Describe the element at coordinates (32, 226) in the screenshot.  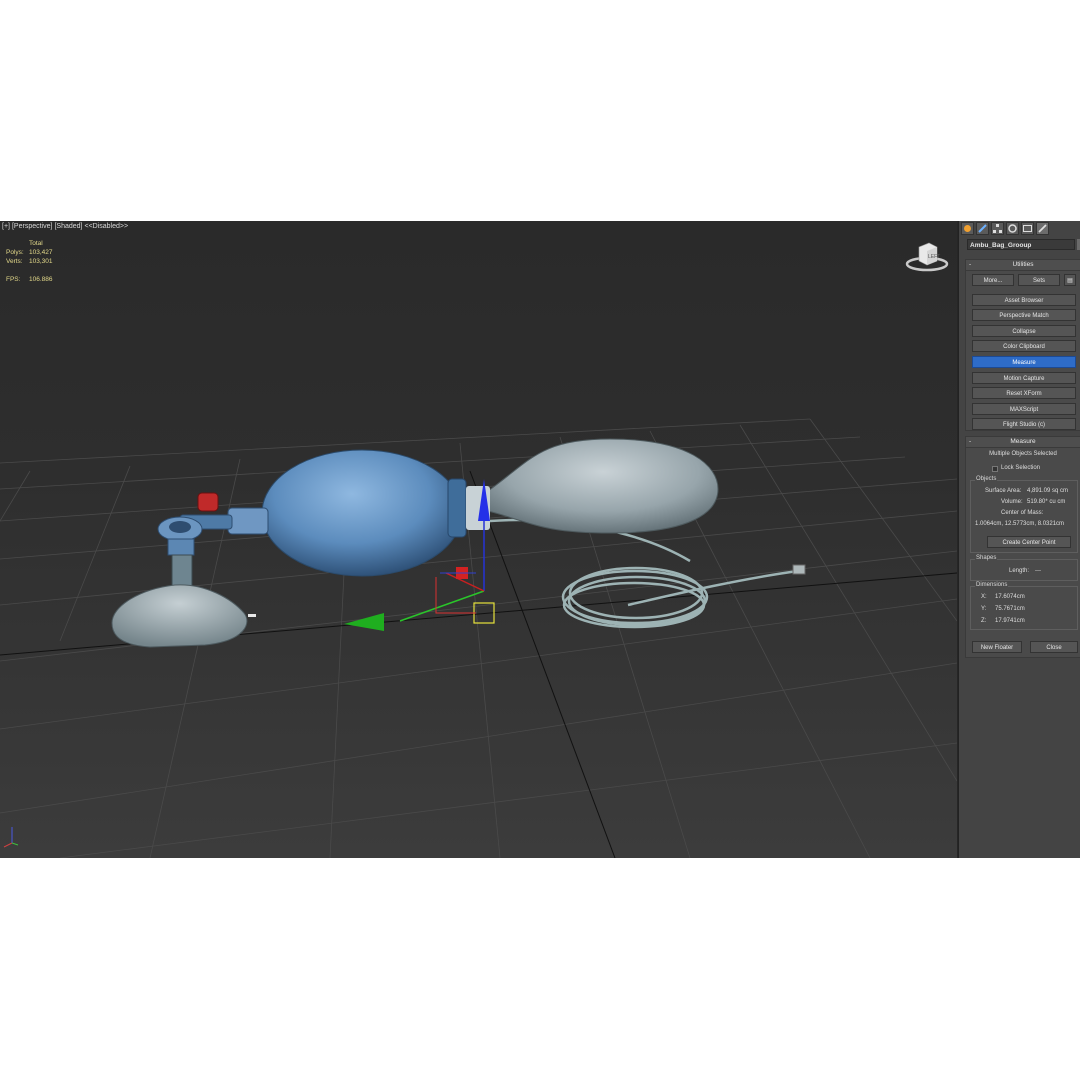
I see `viewport-pov-menu: [Perspective]` at that location.